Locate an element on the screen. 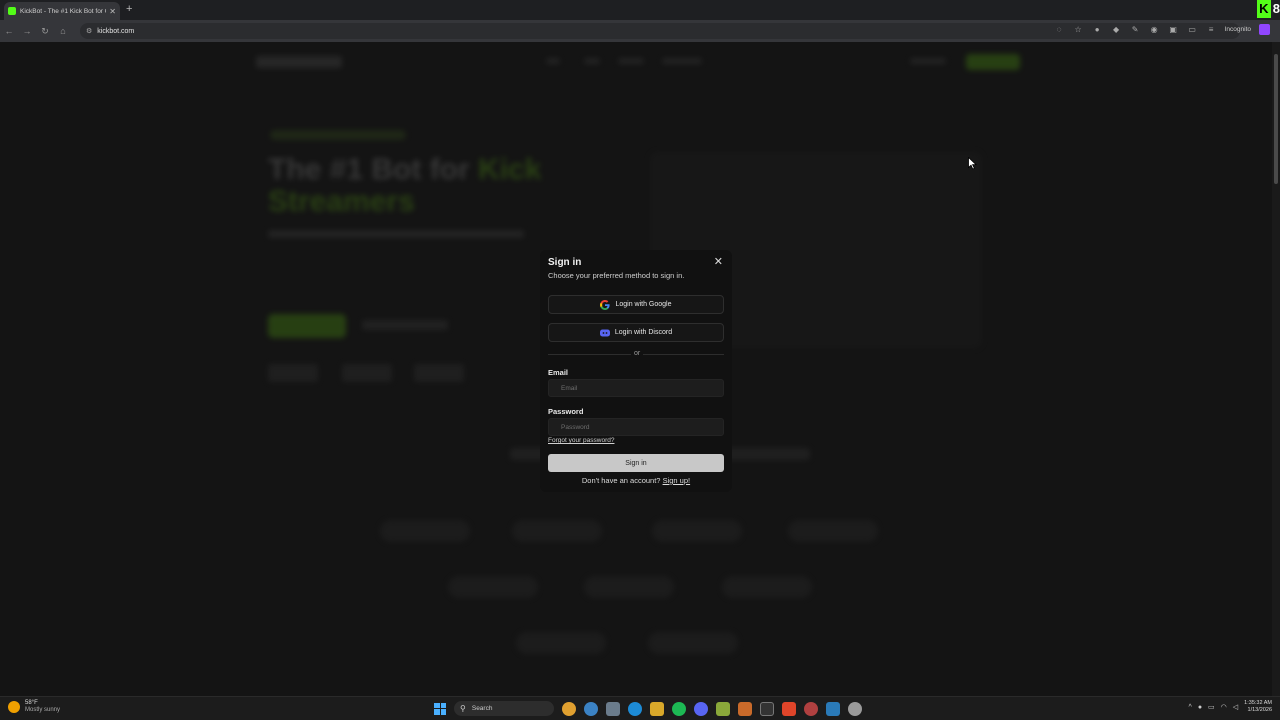 Image resolution: width=1280 pixels, height=720 pixels. start-icon is located at coordinates (440, 708).